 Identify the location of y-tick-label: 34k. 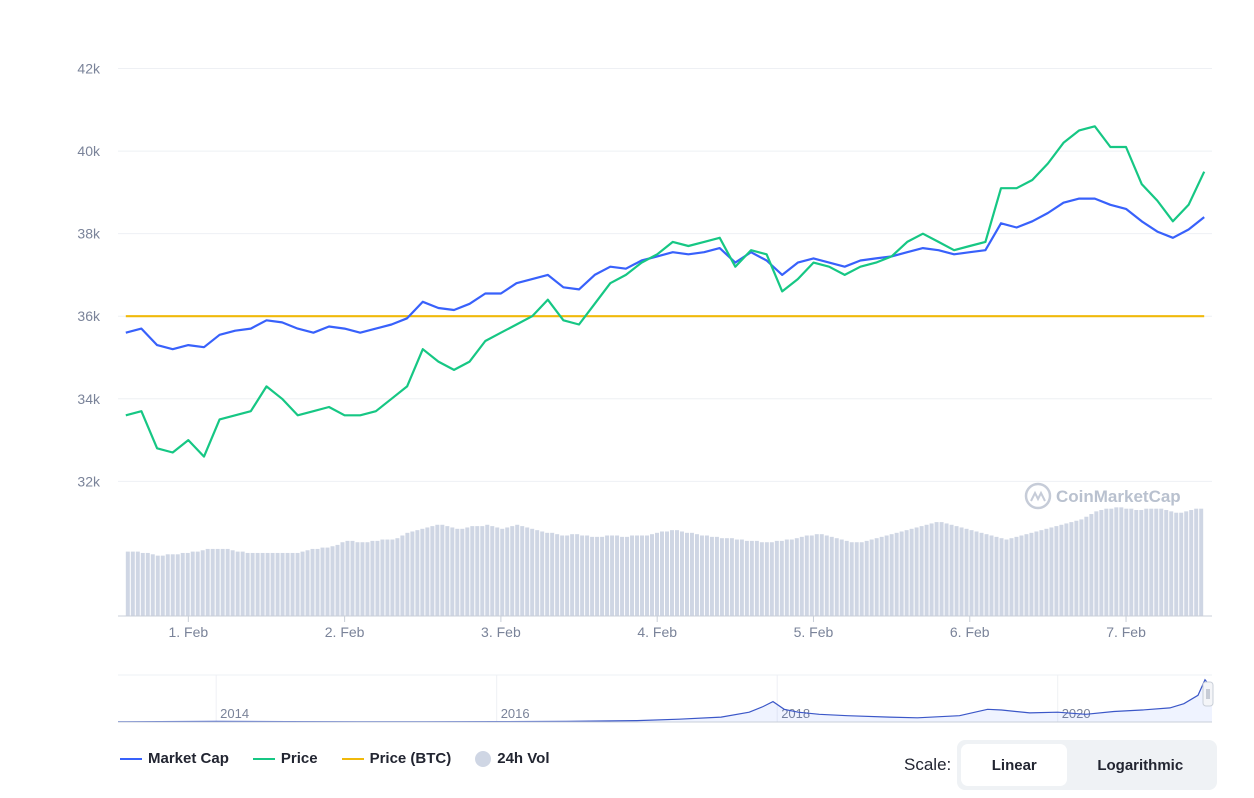
(89, 399).